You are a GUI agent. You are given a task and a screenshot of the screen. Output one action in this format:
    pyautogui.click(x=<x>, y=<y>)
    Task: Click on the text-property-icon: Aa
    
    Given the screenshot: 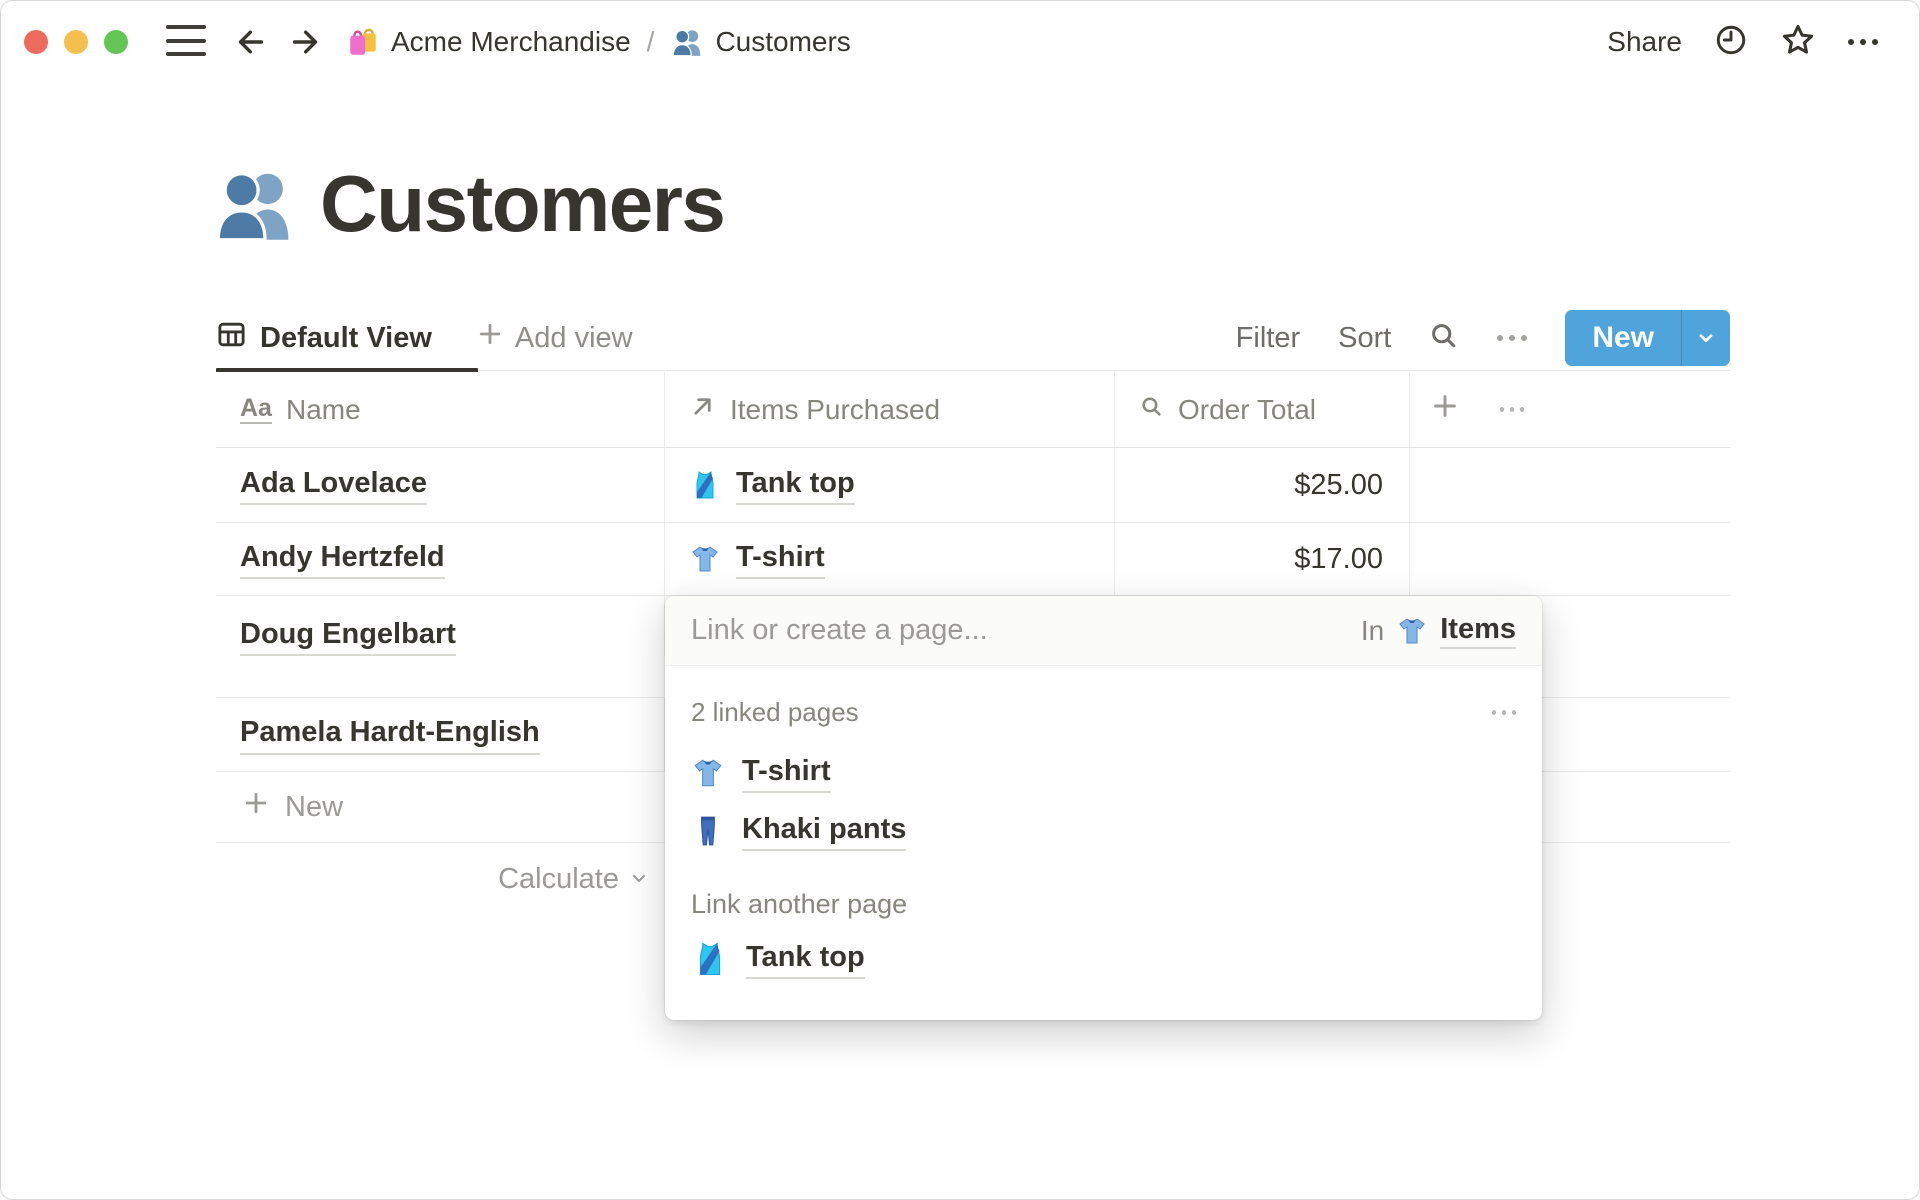 What is the action you would take?
    pyautogui.click(x=256, y=410)
    